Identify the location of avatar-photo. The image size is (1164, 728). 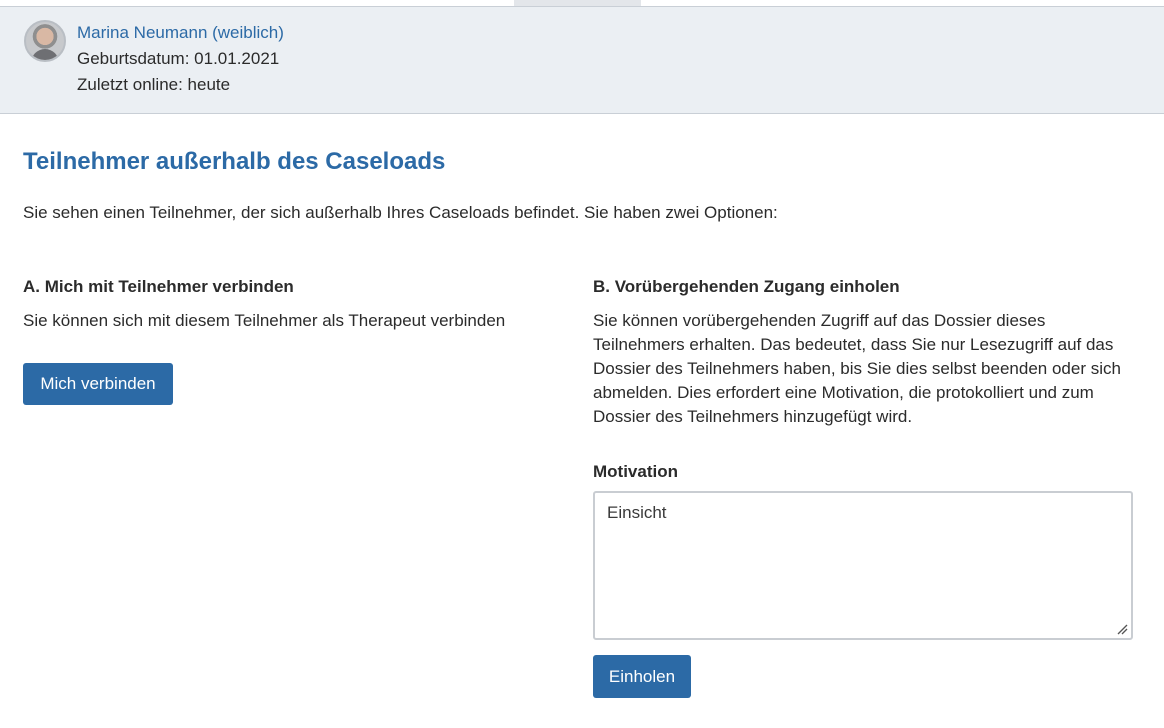
(45, 54).